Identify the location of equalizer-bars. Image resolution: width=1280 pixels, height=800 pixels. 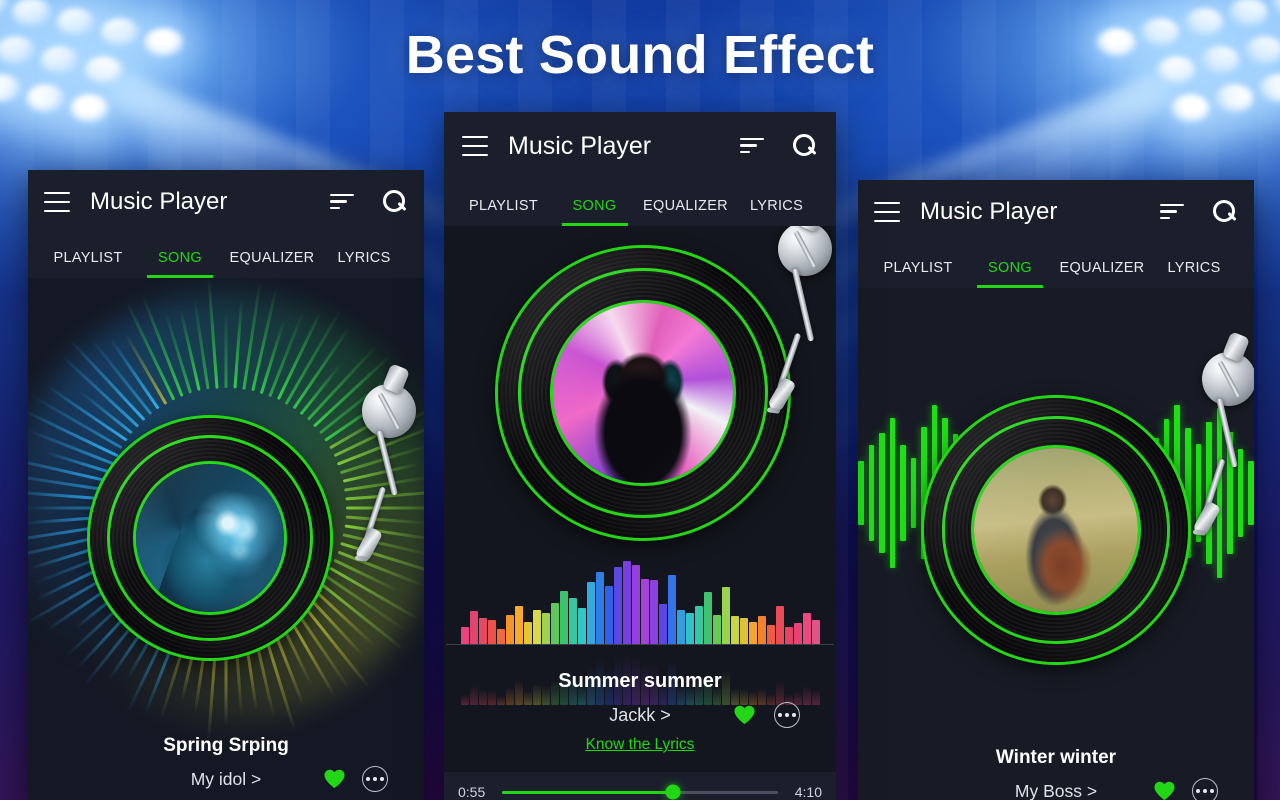
(640, 600).